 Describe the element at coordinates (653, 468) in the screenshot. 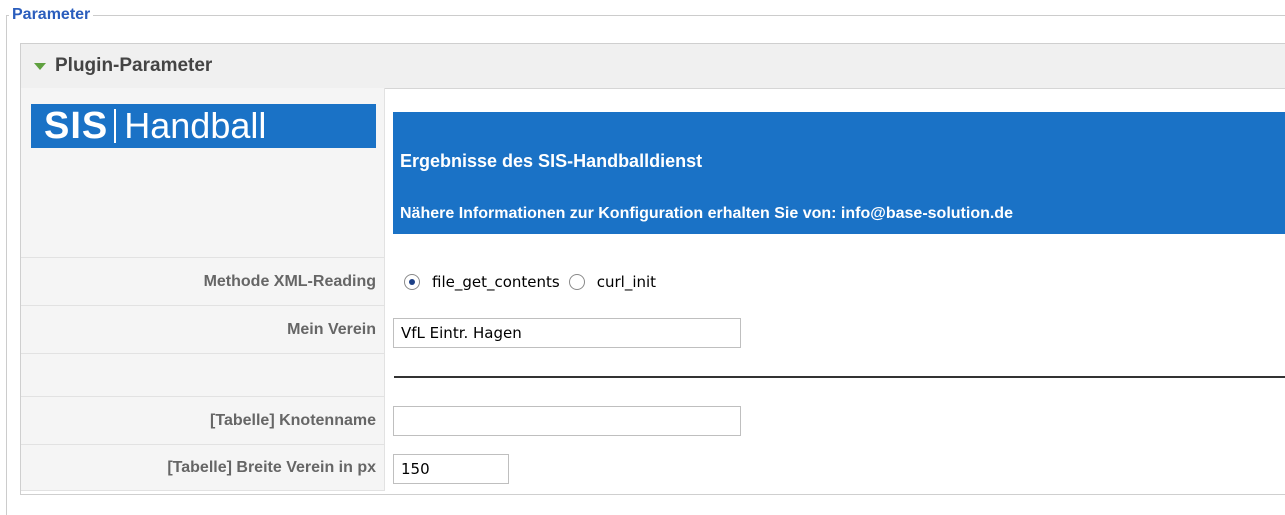

I see `breite-row: [Tabelle] Breite Verein in px` at that location.